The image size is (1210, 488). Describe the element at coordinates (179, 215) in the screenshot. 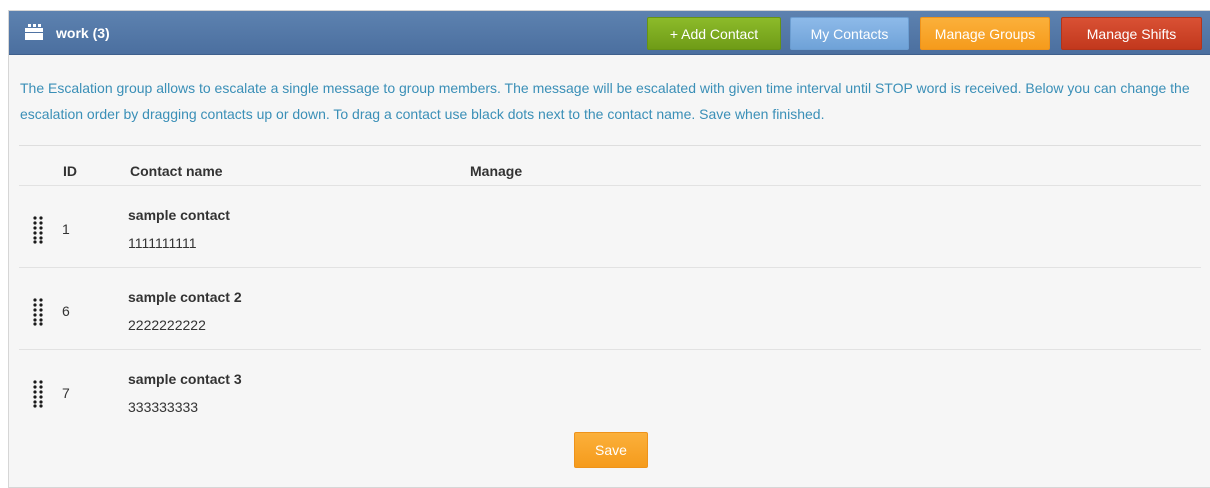

I see `contact-name: sample contact` at that location.